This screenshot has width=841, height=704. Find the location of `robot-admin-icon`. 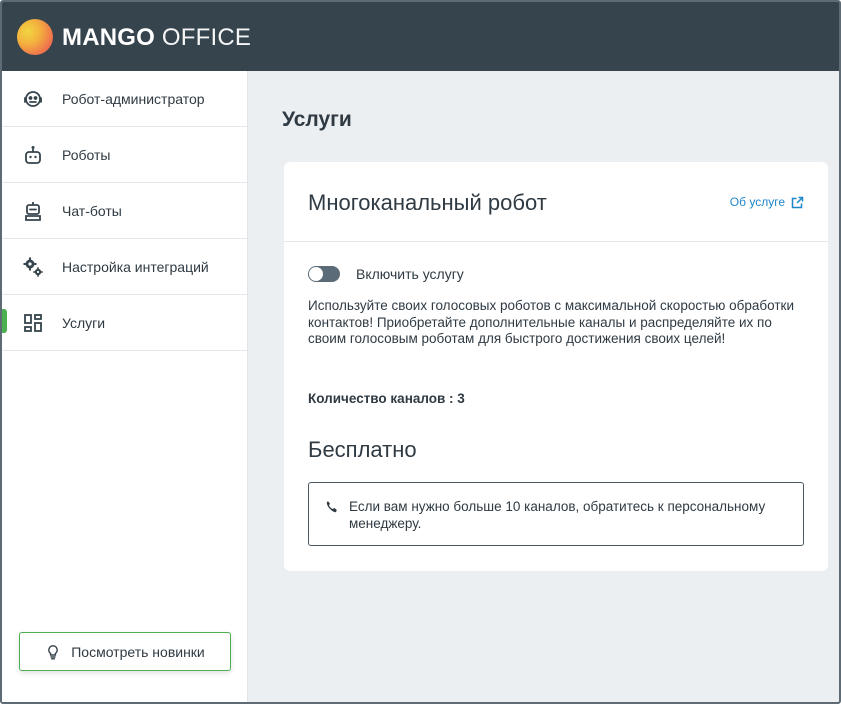

robot-admin-icon is located at coordinates (33, 99).